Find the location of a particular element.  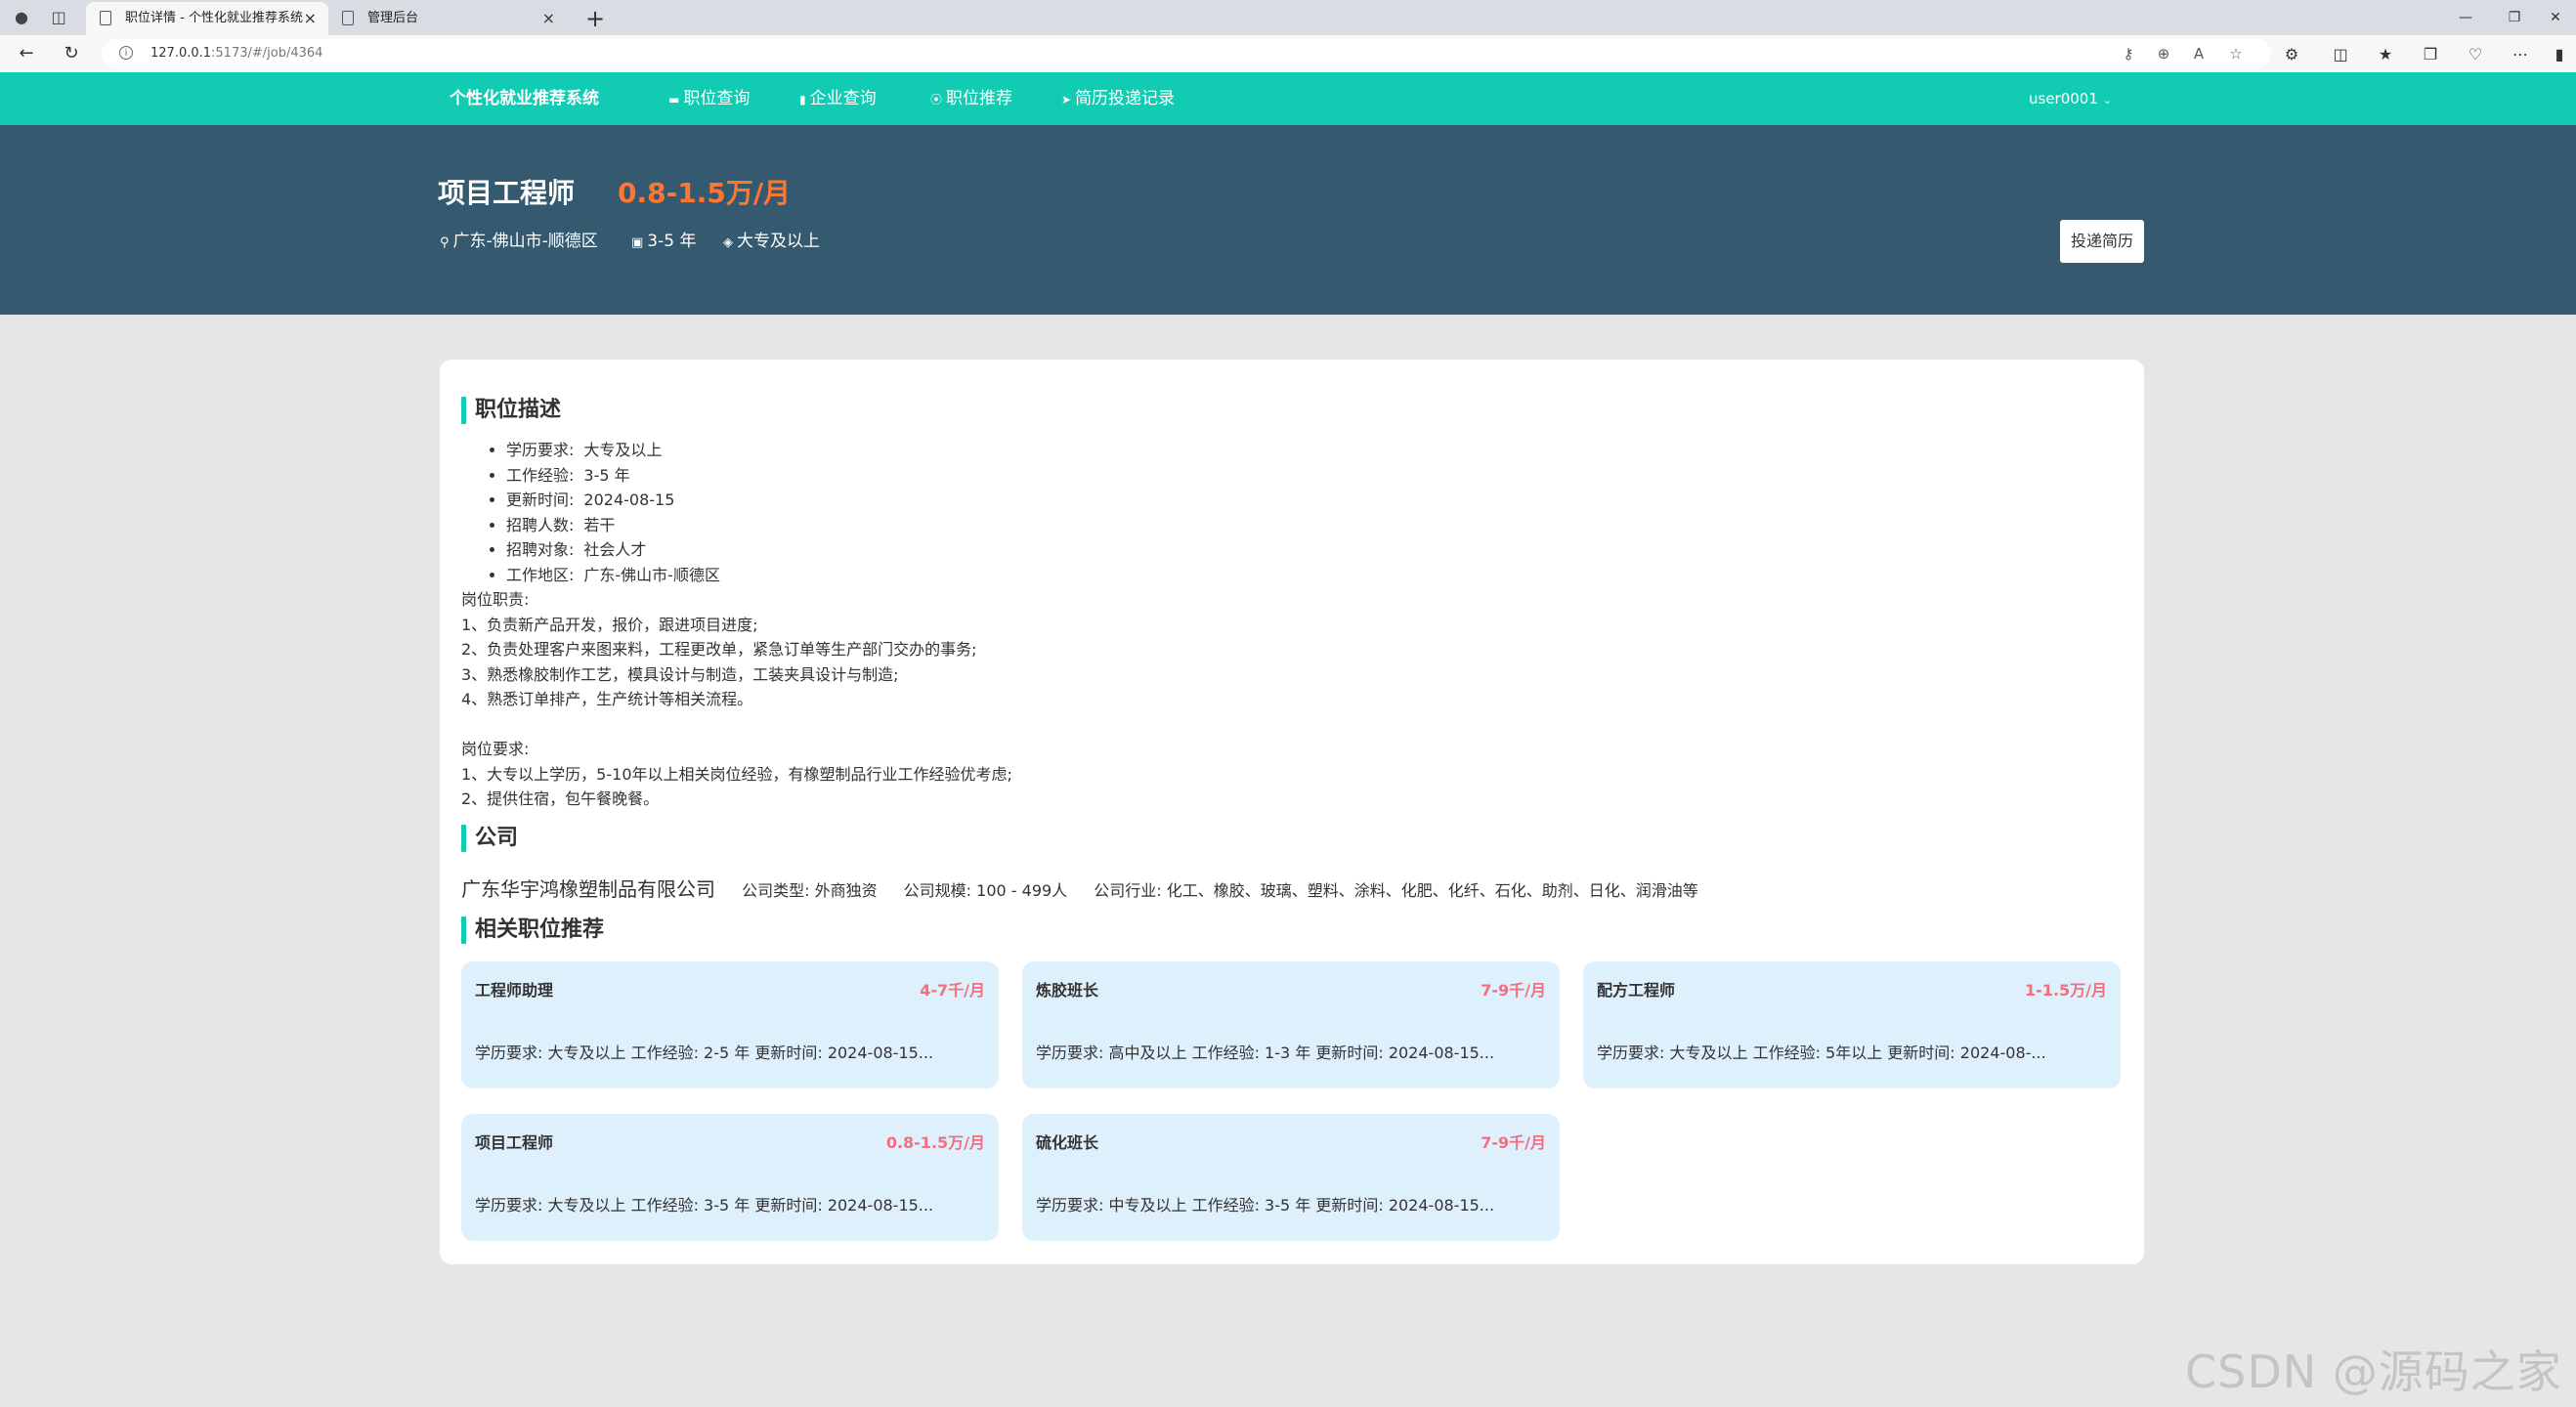

nav-job-search: ▬ 职位查询 is located at coordinates (709, 99).